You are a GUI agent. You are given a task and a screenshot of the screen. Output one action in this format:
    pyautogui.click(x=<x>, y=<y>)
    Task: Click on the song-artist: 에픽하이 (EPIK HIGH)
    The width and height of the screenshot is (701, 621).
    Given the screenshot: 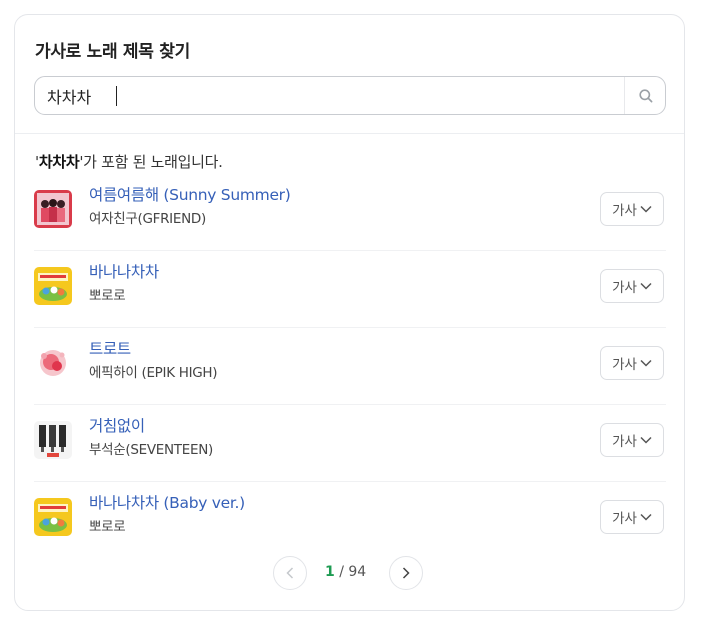 What is the action you would take?
    pyautogui.click(x=153, y=373)
    